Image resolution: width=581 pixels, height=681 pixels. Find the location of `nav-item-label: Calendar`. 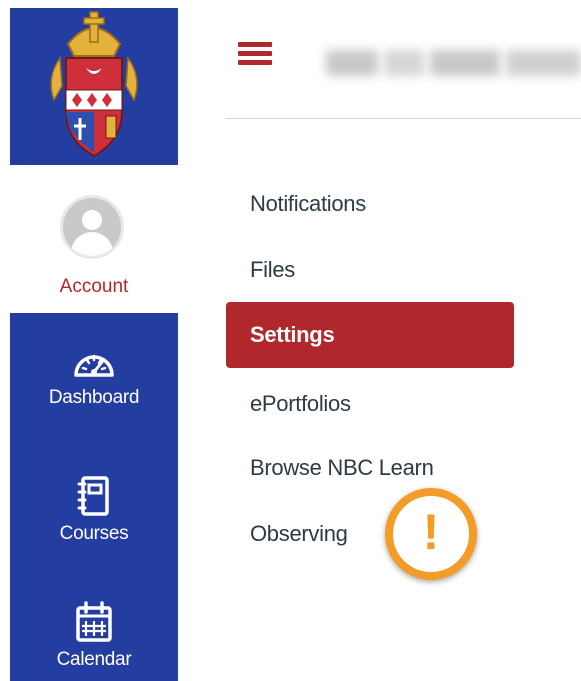

nav-item-label: Calendar is located at coordinates (94, 659).